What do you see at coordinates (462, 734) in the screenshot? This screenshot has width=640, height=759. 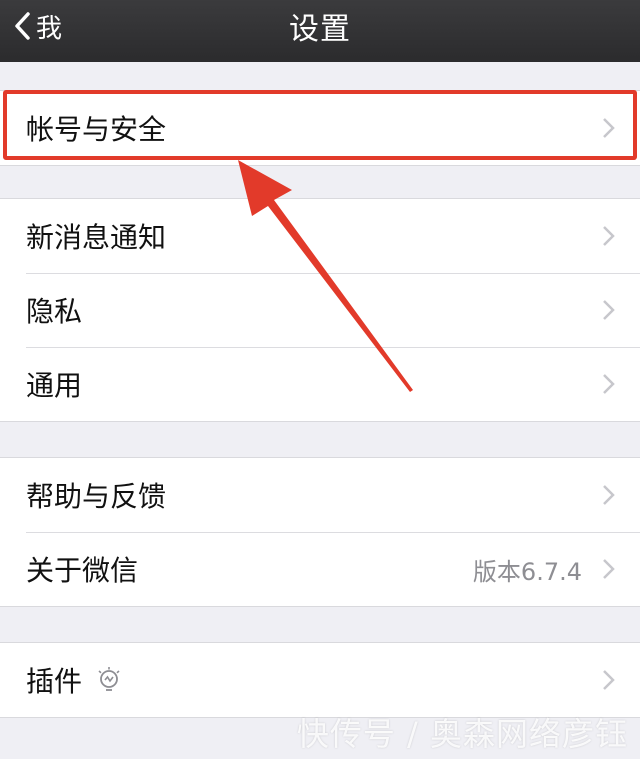 I see `watermark: 快传号 / 奥森网络彦钰` at bounding box center [462, 734].